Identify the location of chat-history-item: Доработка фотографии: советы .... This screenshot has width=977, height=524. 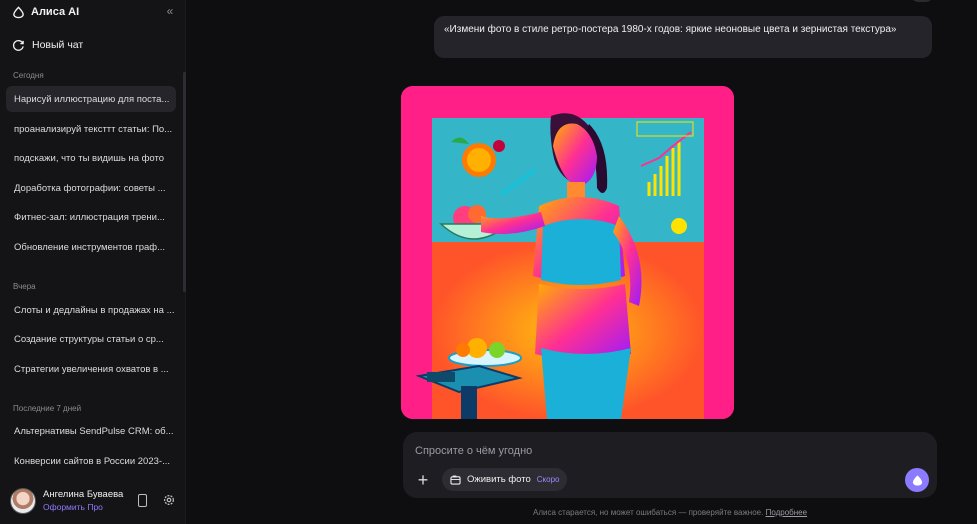
(91, 188).